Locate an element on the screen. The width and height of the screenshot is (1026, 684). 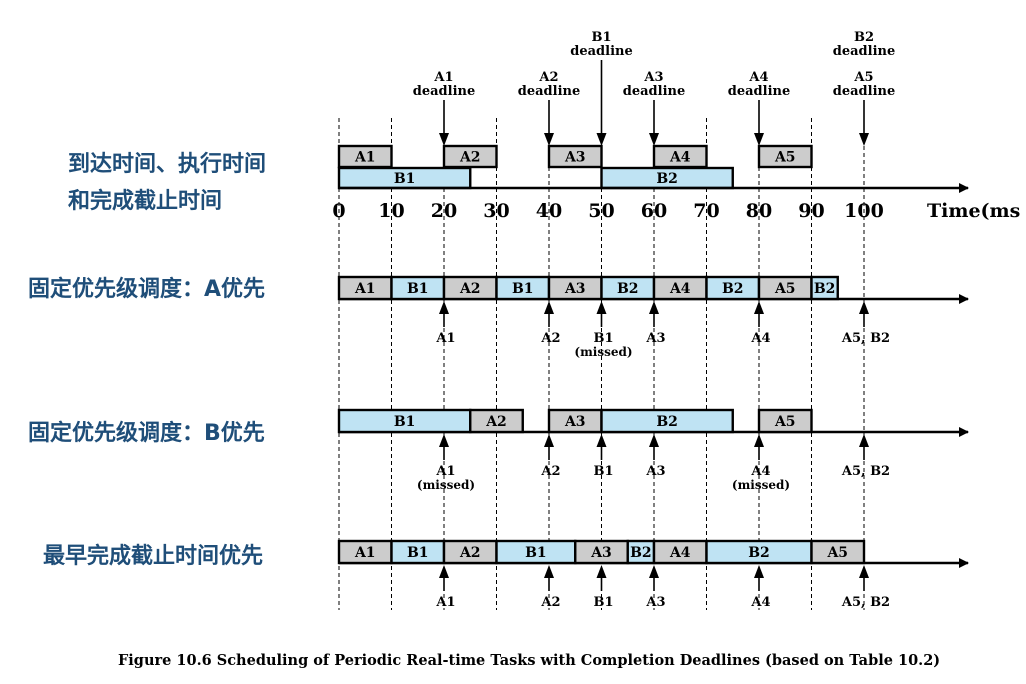
marker-label-edf-60: A3 is located at coordinates (655, 602).